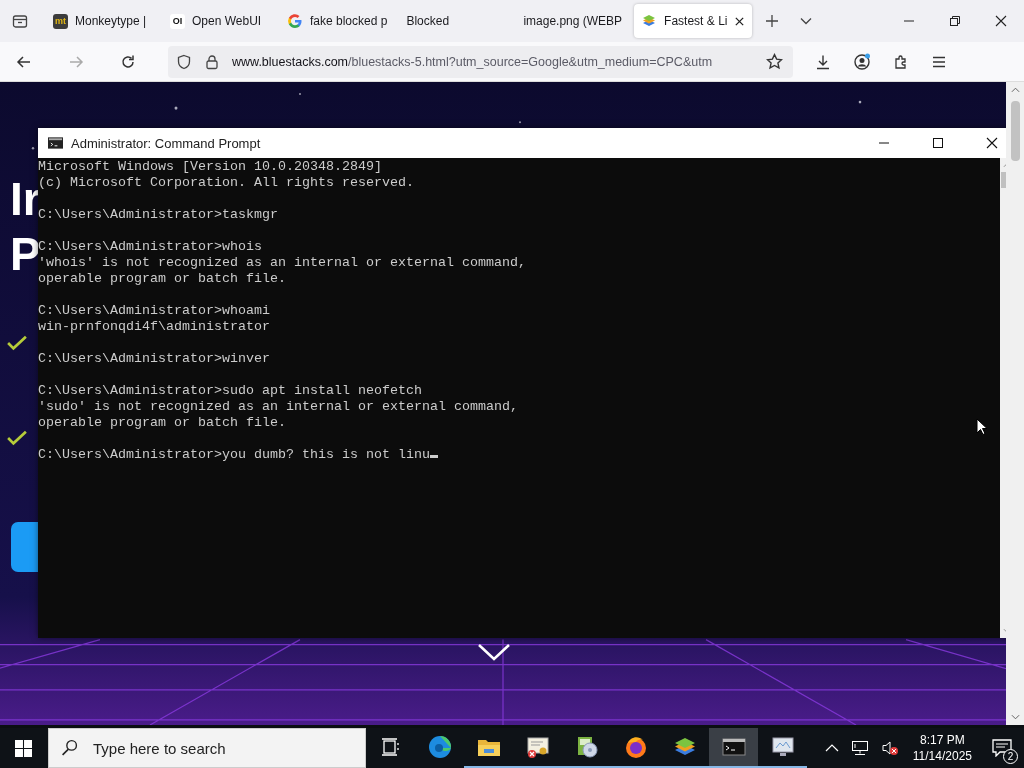 This screenshot has height=768, width=1024. Describe the element at coordinates (1002, 748) in the screenshot. I see `notifications-button: 2` at that location.